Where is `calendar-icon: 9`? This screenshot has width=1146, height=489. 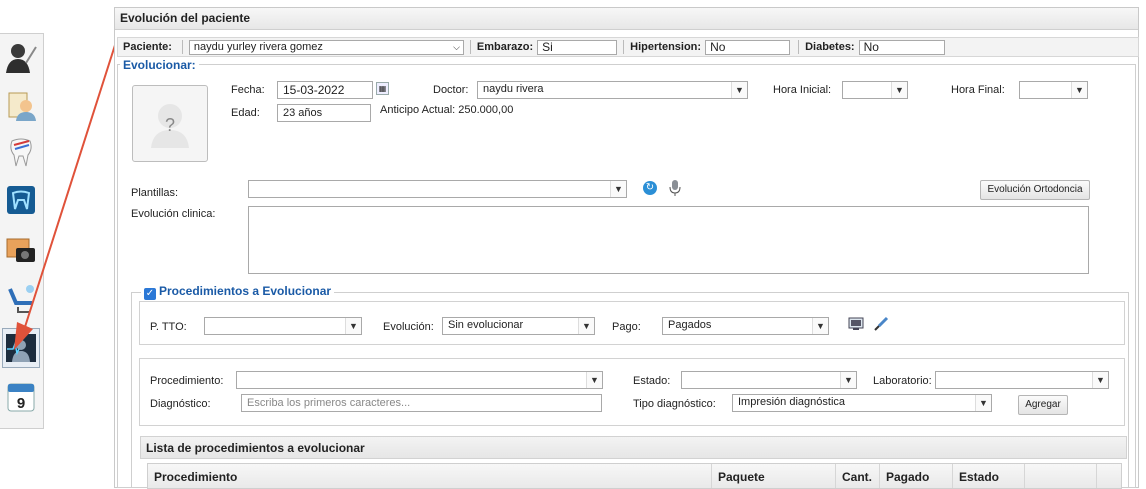 calendar-icon: 9 is located at coordinates (21, 397).